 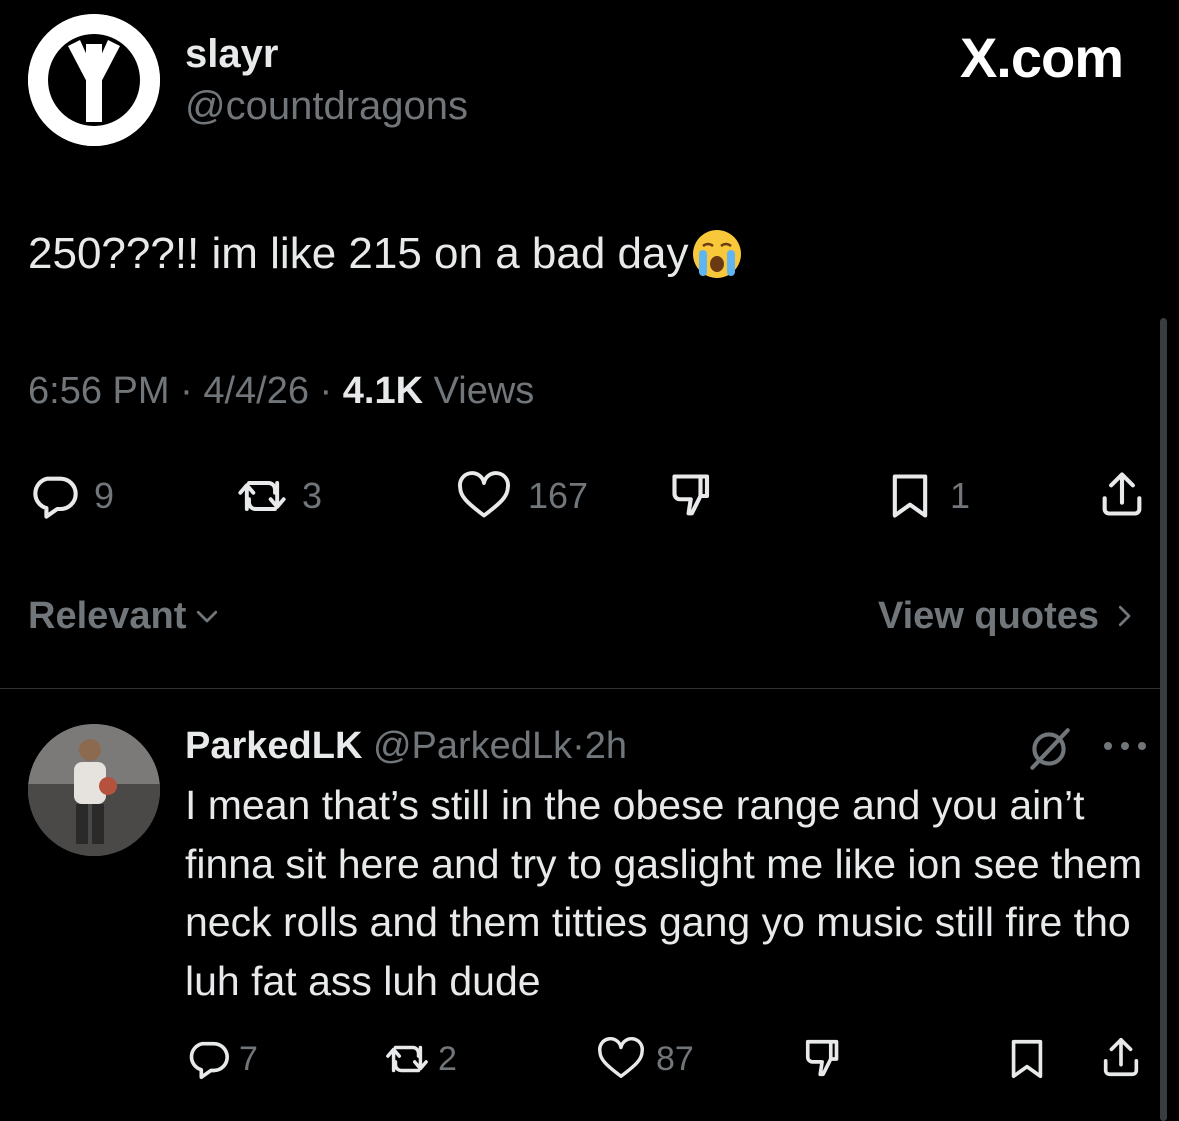 I want to click on peace-logo-icon, so click(x=94, y=80).